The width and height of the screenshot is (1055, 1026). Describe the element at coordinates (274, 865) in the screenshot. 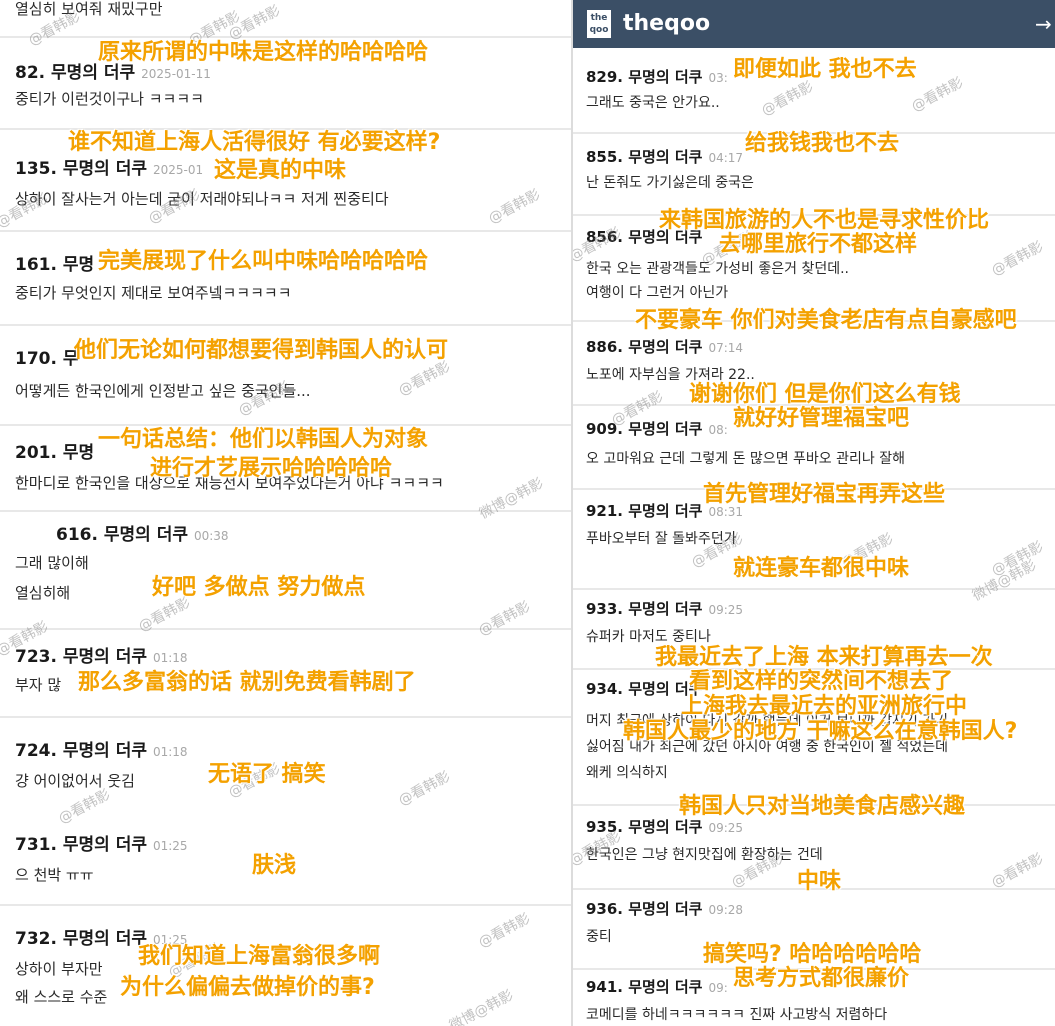

I see `translation-overlay: 肤浅` at that location.